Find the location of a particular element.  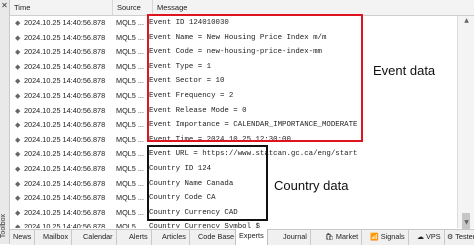

tab-calendar: Calendar is located at coordinates (98, 237).